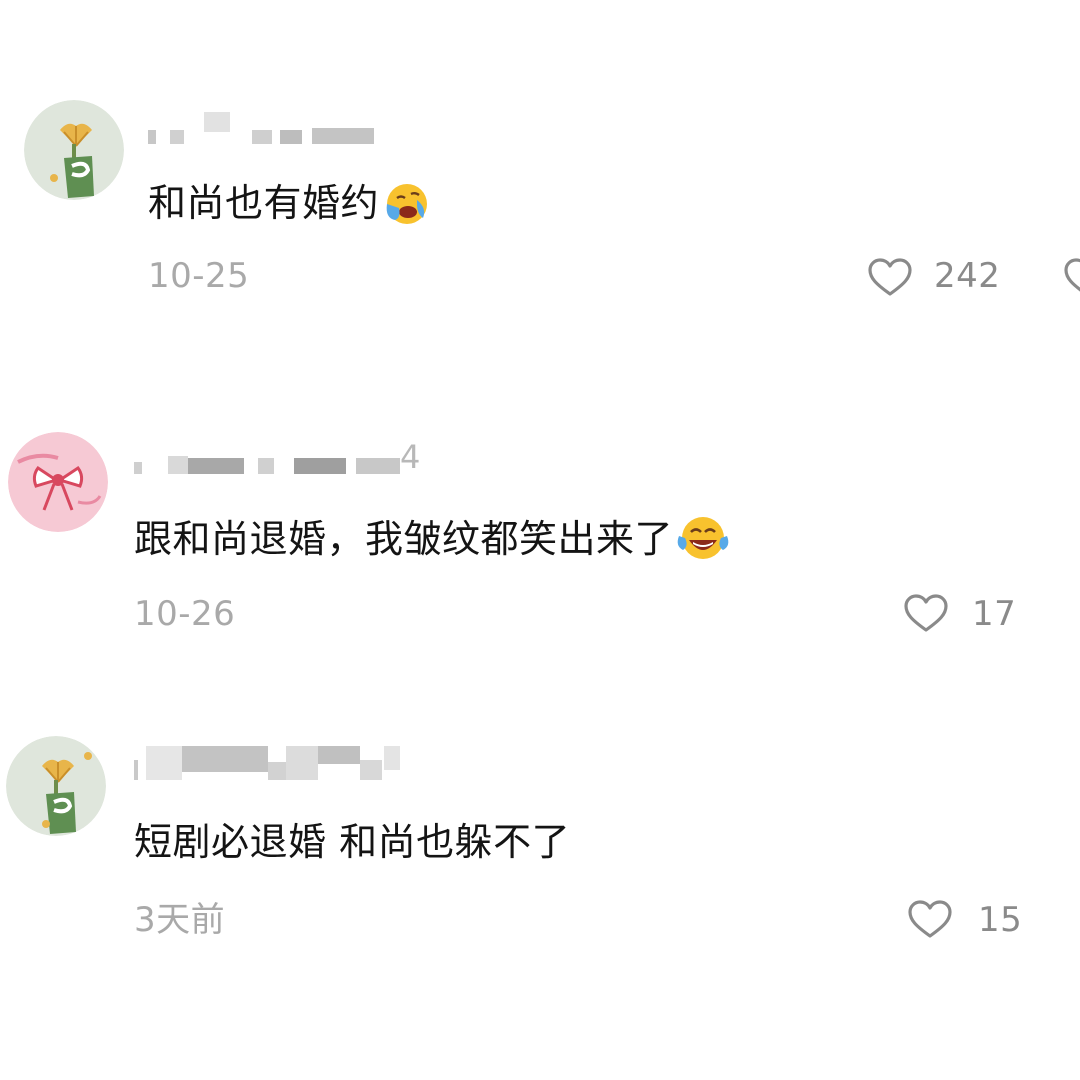 This screenshot has height=1080, width=1080. Describe the element at coordinates (404, 539) in the screenshot. I see `comment-body: 跟和尚退婚，我皱纹都笑出来了` at that location.